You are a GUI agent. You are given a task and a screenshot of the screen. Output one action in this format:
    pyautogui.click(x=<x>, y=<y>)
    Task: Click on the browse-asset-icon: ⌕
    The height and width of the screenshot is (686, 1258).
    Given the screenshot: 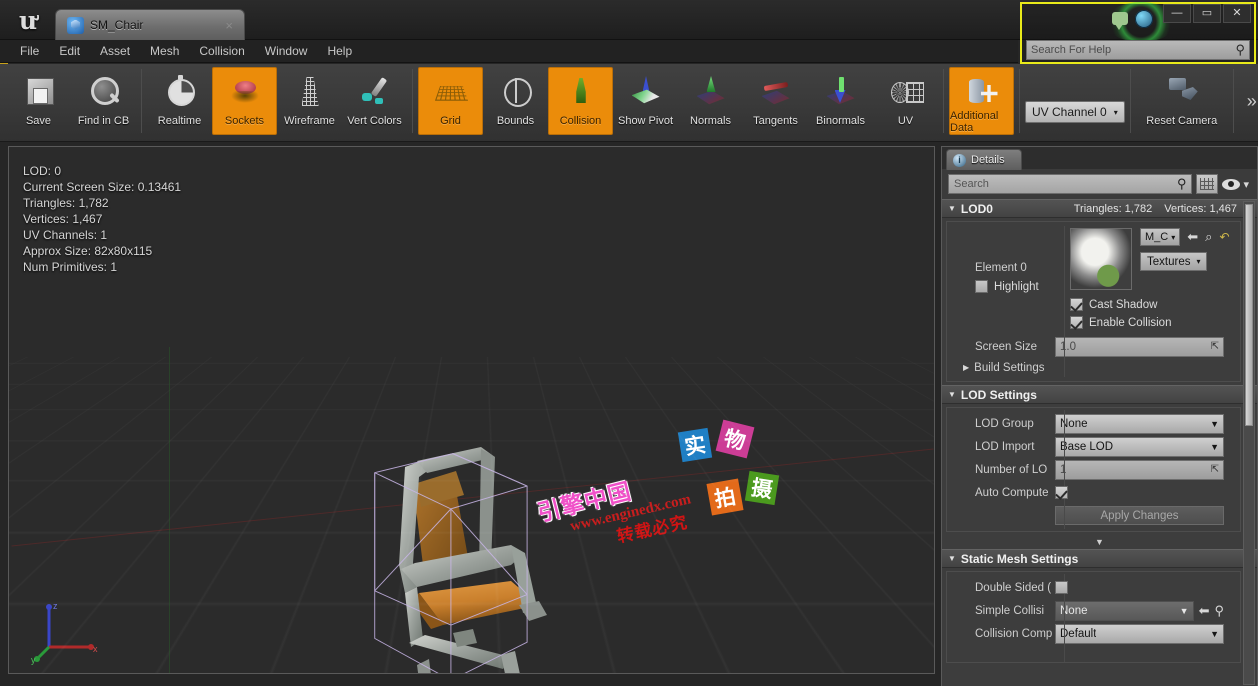 What is the action you would take?
    pyautogui.click(x=1208, y=237)
    